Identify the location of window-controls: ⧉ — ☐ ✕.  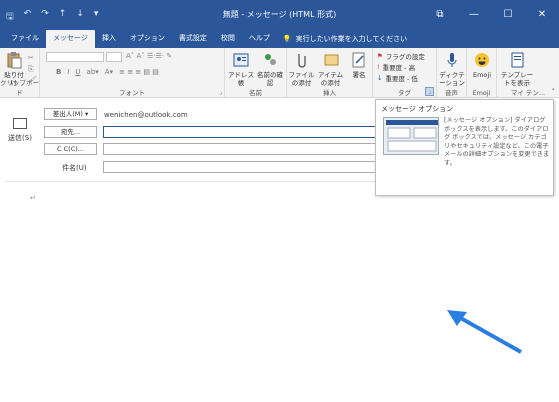
(491, 15).